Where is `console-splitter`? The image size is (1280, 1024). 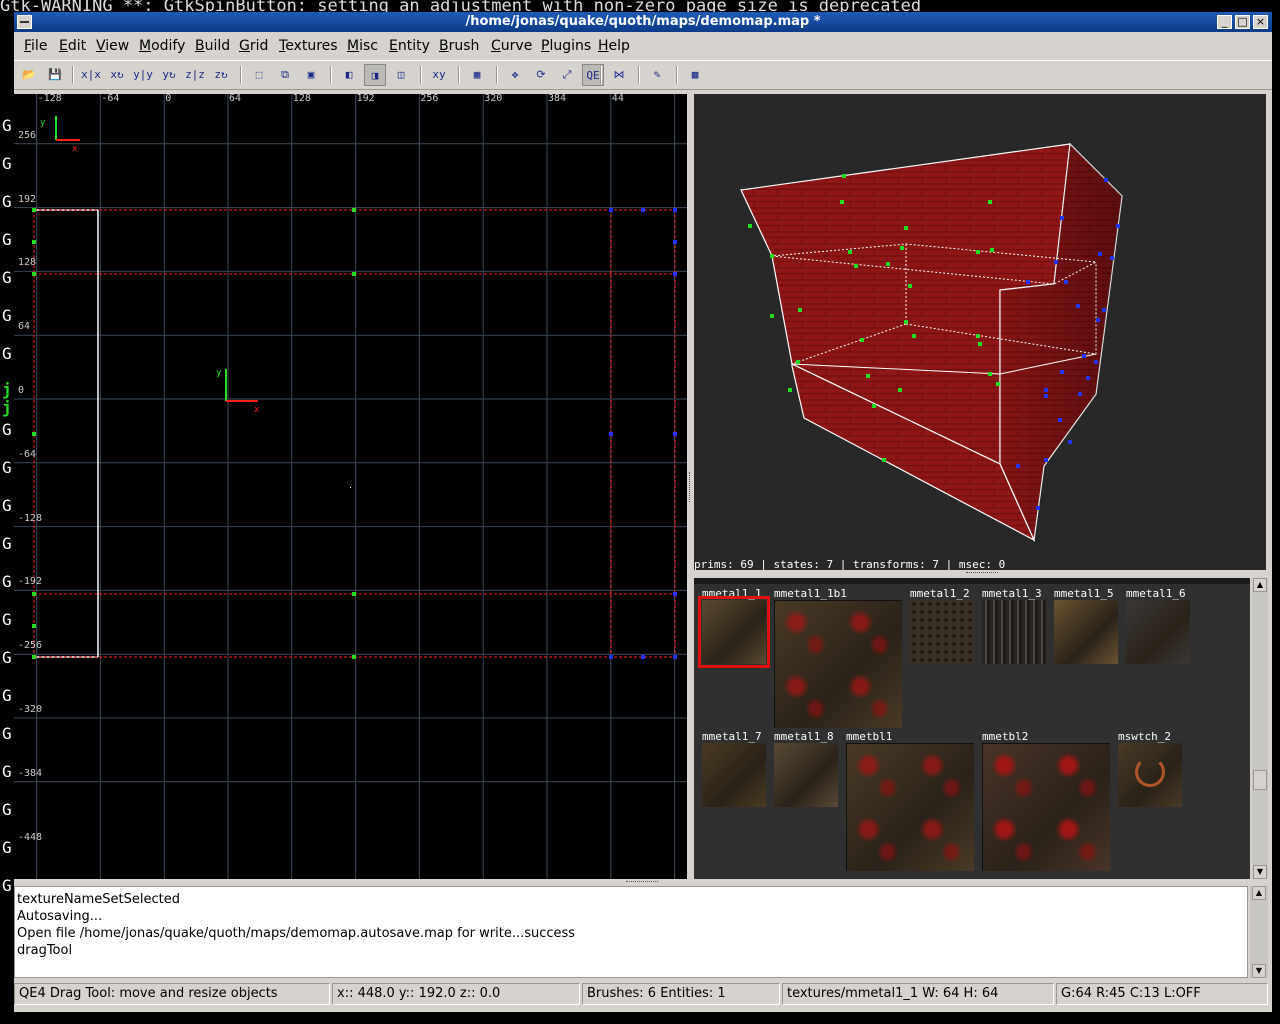 console-splitter is located at coordinates (643, 882).